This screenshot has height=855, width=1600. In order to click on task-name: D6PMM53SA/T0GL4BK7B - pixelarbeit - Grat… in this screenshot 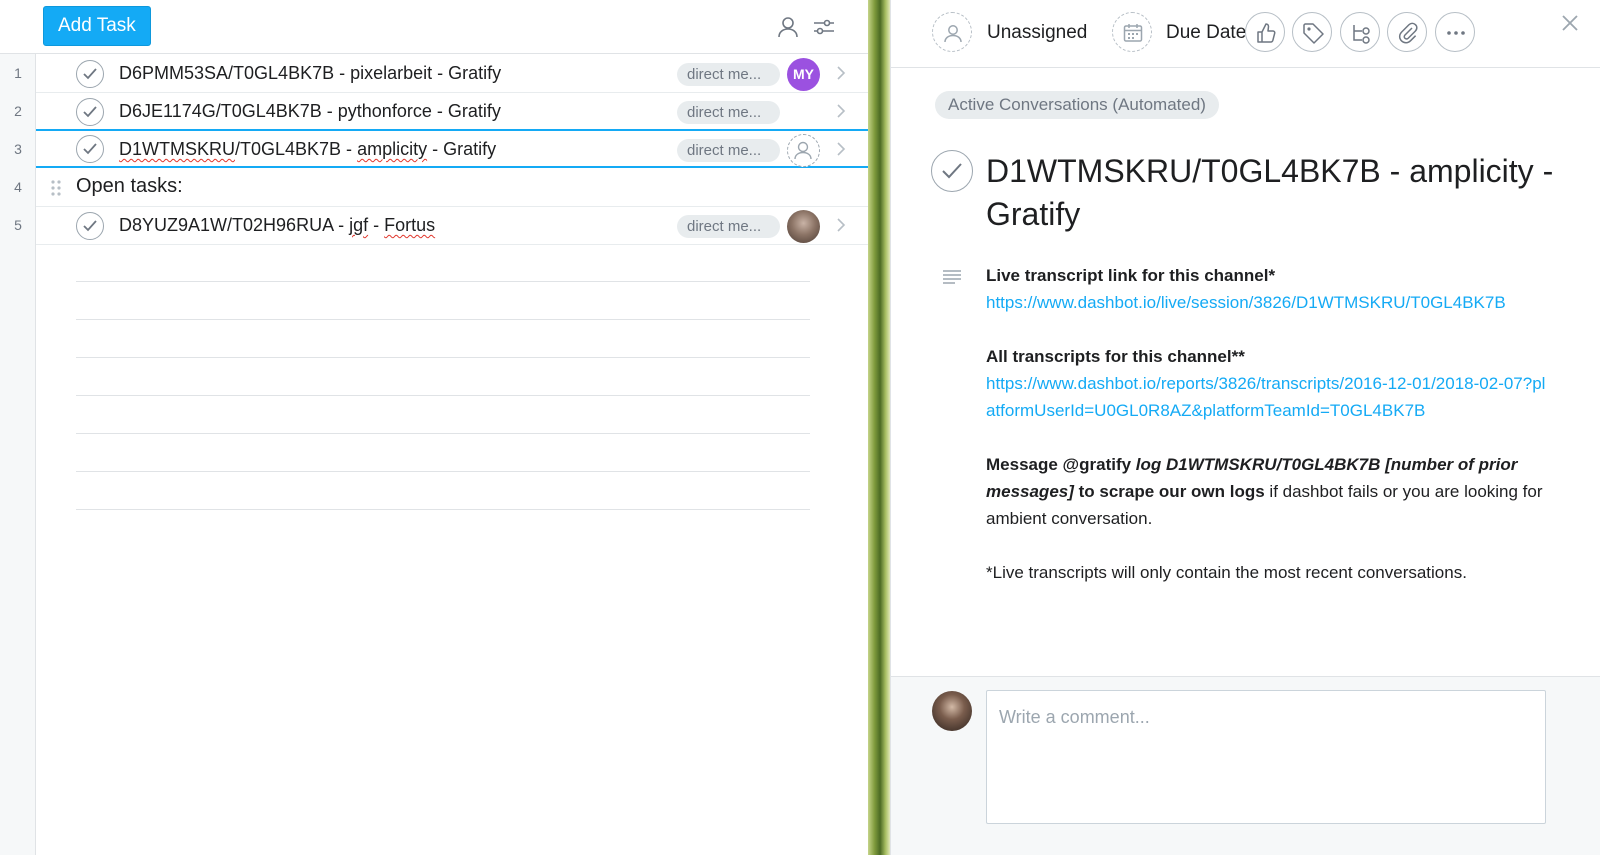, I will do `click(310, 73)`.